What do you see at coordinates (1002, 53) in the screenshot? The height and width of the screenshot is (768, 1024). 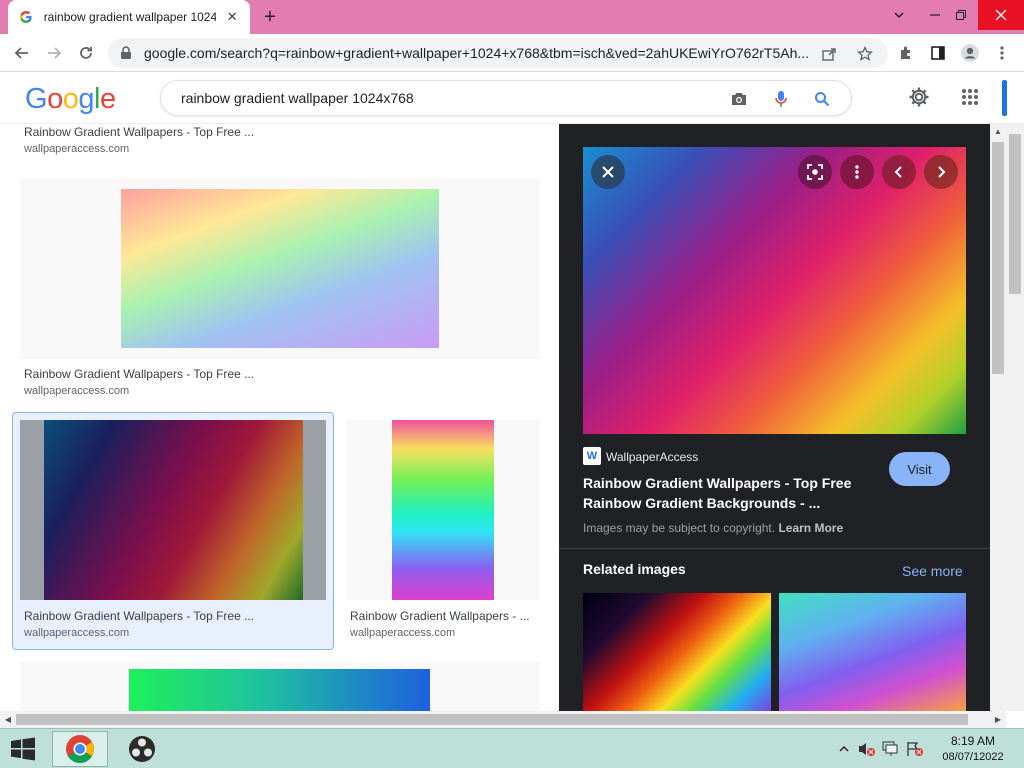 I see `chrome-menu-icon` at bounding box center [1002, 53].